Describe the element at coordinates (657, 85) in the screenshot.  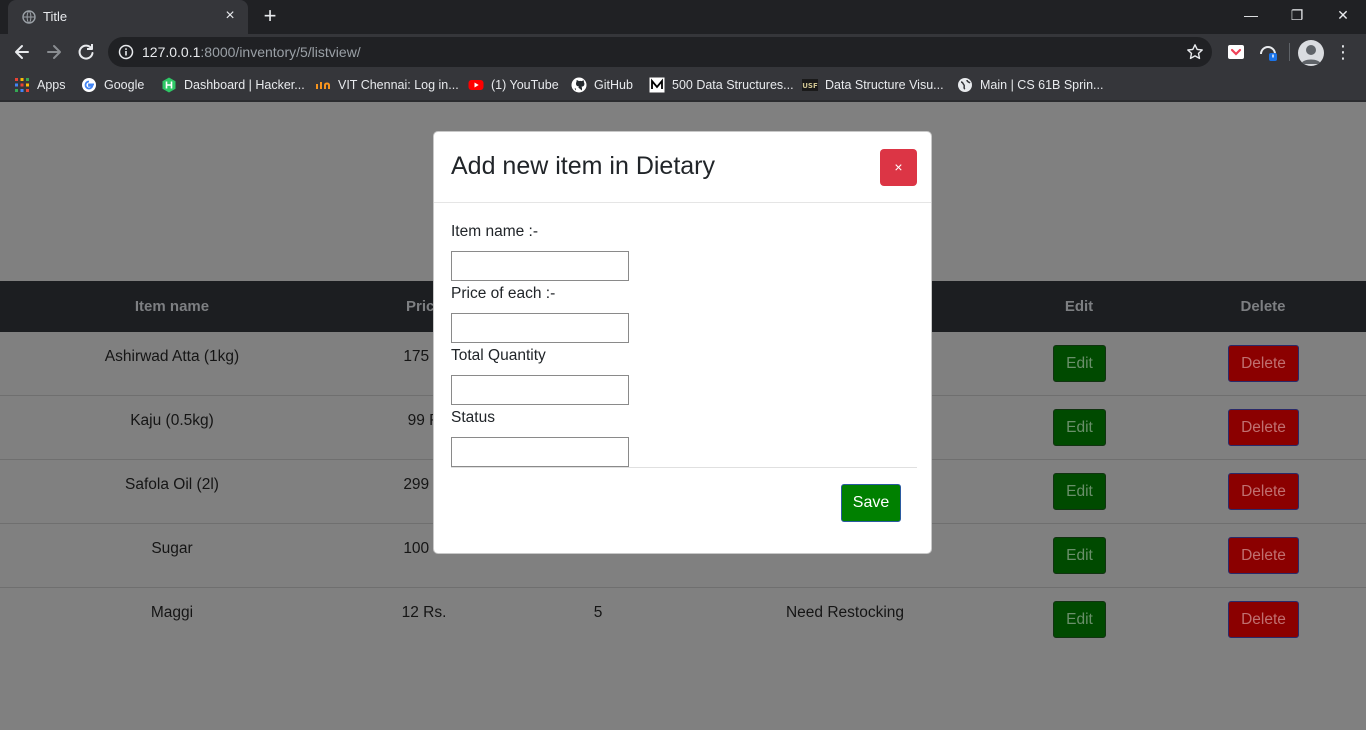
I see `medium-icon` at that location.